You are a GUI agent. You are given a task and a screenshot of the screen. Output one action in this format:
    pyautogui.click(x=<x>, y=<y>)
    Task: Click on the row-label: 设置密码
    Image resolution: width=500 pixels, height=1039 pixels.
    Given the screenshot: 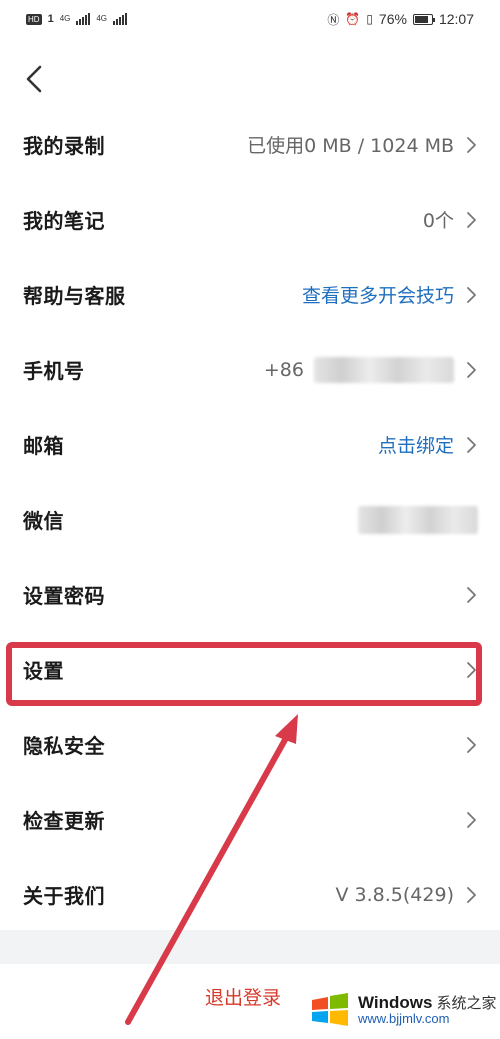 What is the action you would take?
    pyautogui.click(x=64, y=596)
    